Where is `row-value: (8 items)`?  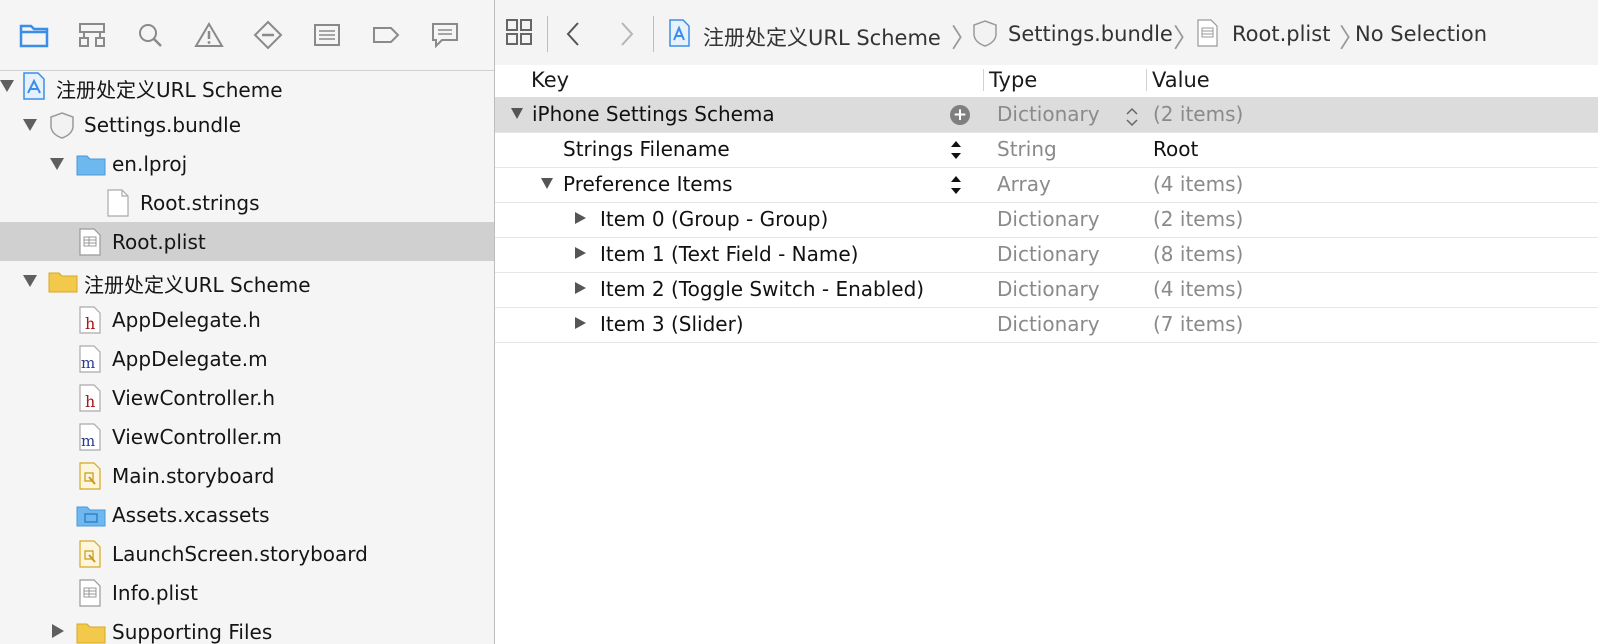
row-value: (8 items) is located at coordinates (1198, 254).